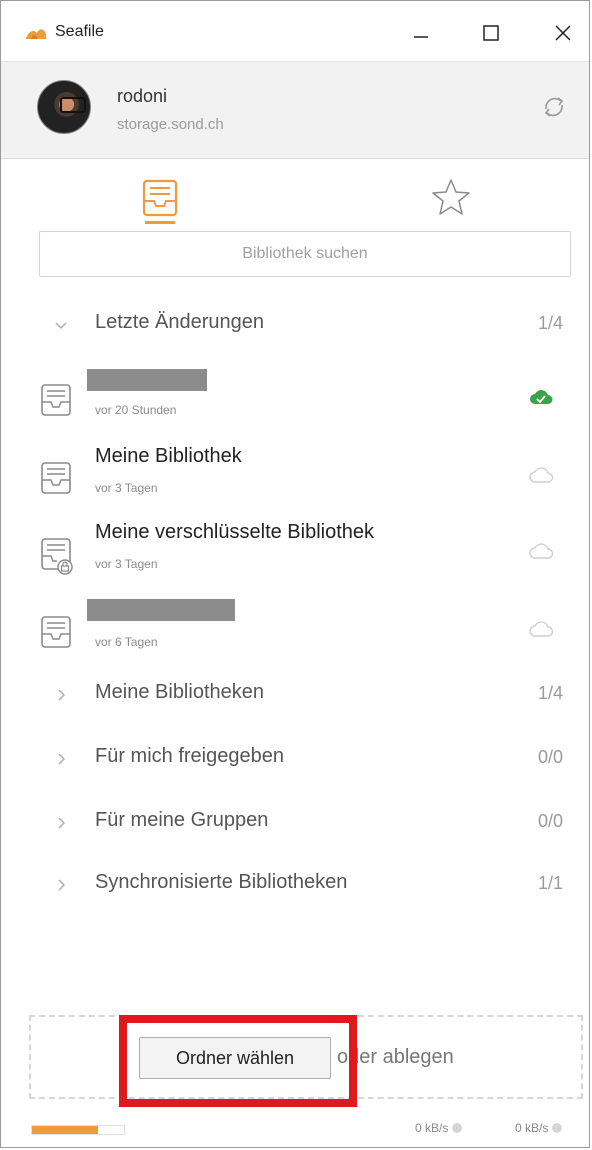  What do you see at coordinates (554, 107) in the screenshot?
I see `refresh-icon` at bounding box center [554, 107].